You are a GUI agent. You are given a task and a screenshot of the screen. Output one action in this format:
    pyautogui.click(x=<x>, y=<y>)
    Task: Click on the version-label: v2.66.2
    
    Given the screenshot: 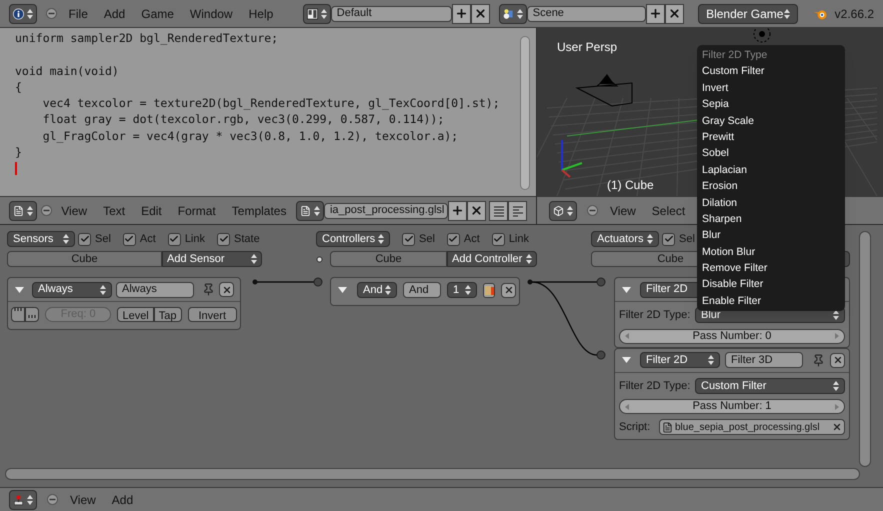 What is the action you would take?
    pyautogui.click(x=854, y=14)
    